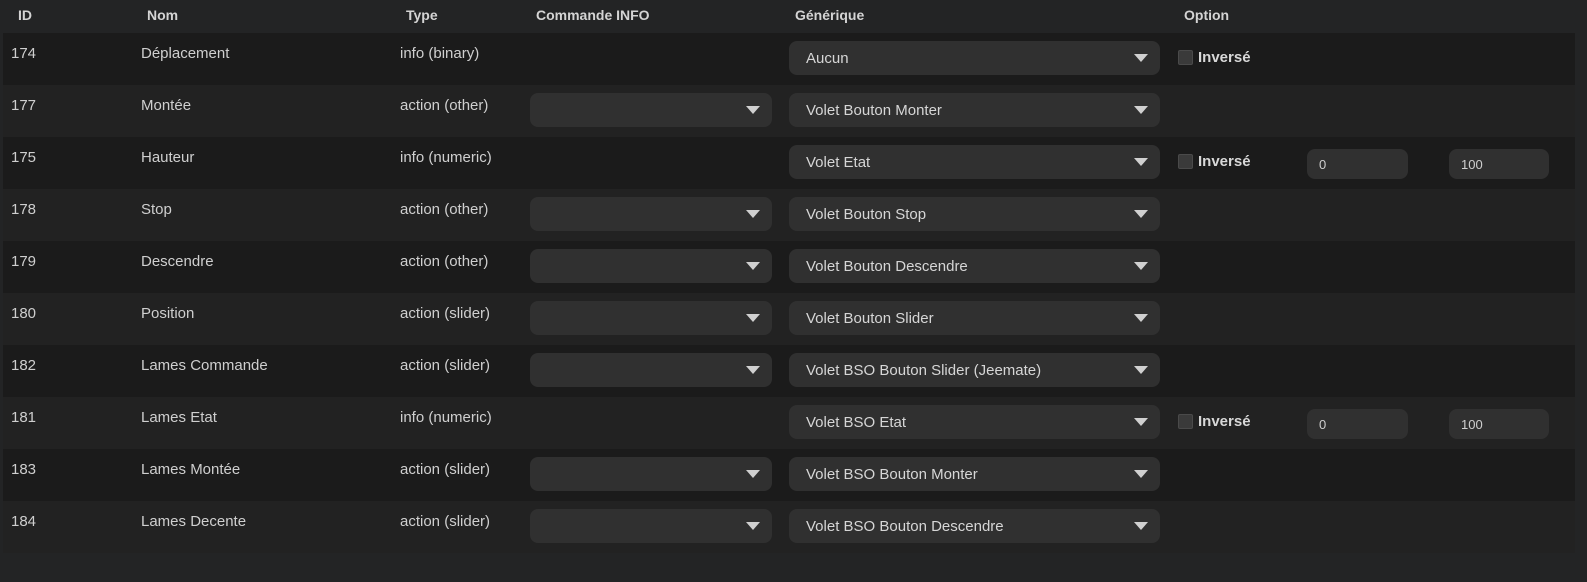 This screenshot has width=1587, height=582. What do you see at coordinates (24, 157) in the screenshot?
I see `row-id: 175` at bounding box center [24, 157].